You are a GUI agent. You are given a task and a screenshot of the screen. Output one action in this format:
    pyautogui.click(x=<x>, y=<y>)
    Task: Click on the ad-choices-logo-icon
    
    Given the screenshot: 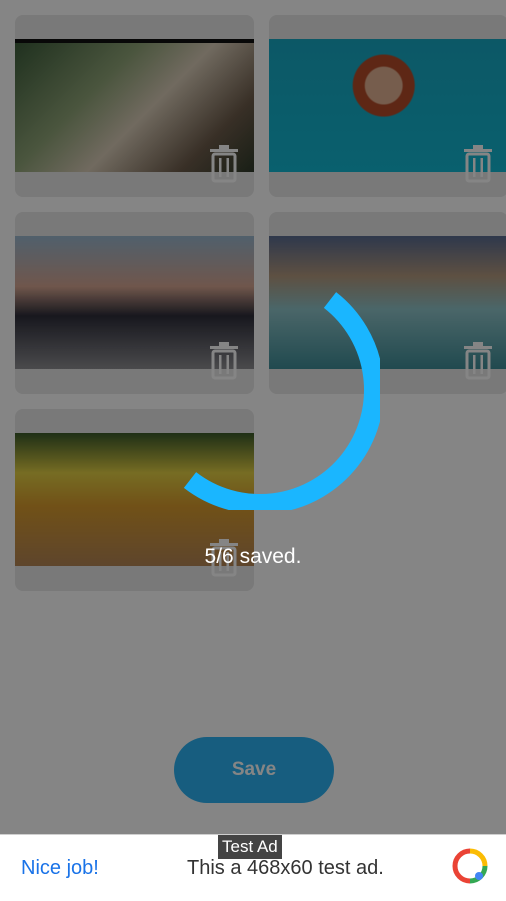 What is the action you would take?
    pyautogui.click(x=470, y=866)
    